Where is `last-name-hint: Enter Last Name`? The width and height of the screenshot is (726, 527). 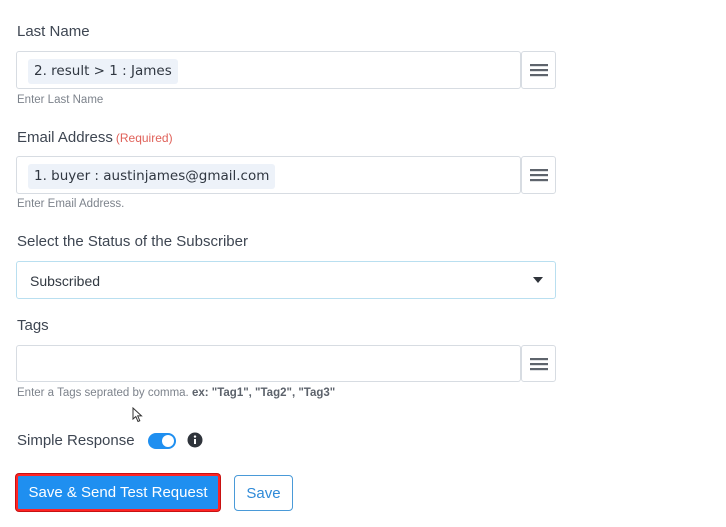
last-name-hint: Enter Last Name is located at coordinates (60, 100).